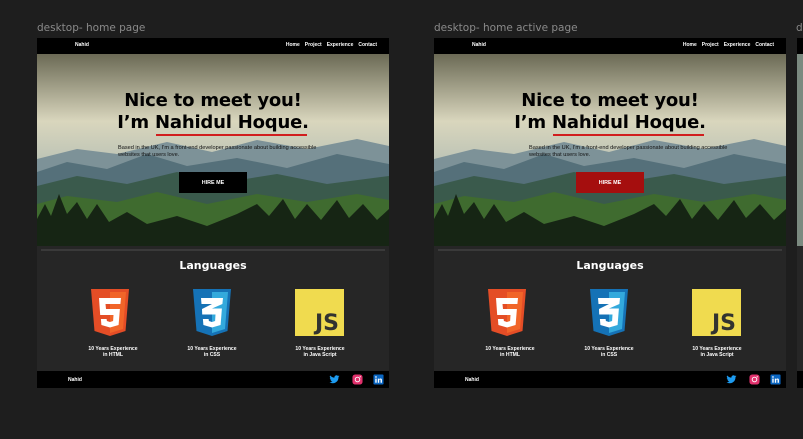  What do you see at coordinates (213, 182) in the screenshot?
I see `hire-me-button: HIRE ME` at bounding box center [213, 182].